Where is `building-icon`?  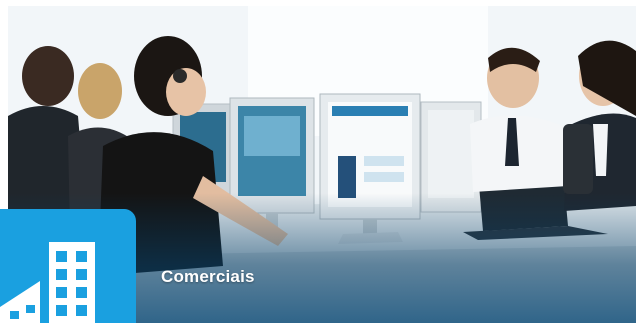 building-icon is located at coordinates (47, 282).